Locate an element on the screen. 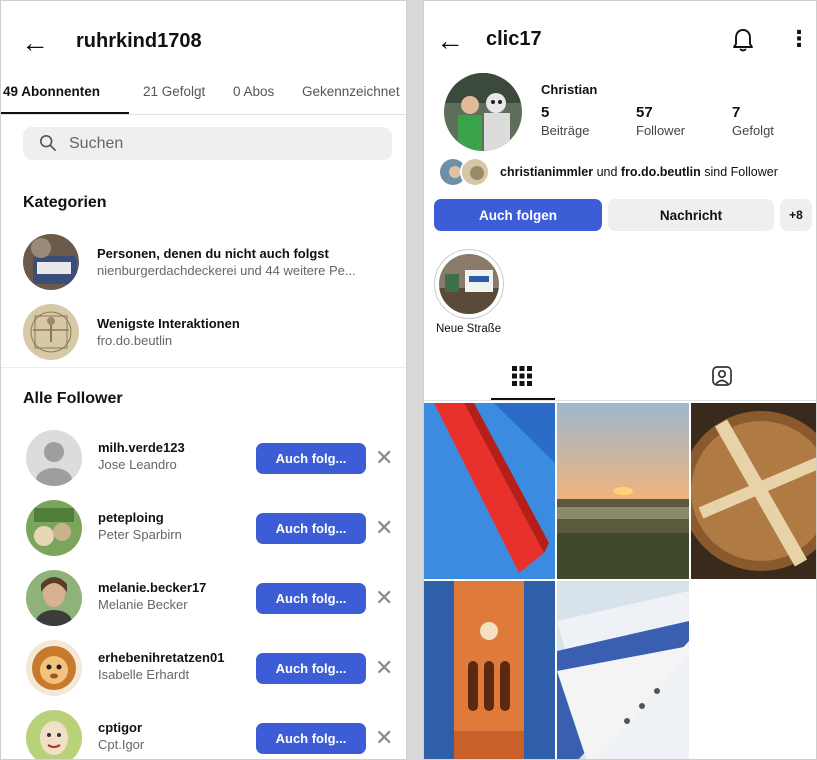  display-name: Christian is located at coordinates (569, 89).